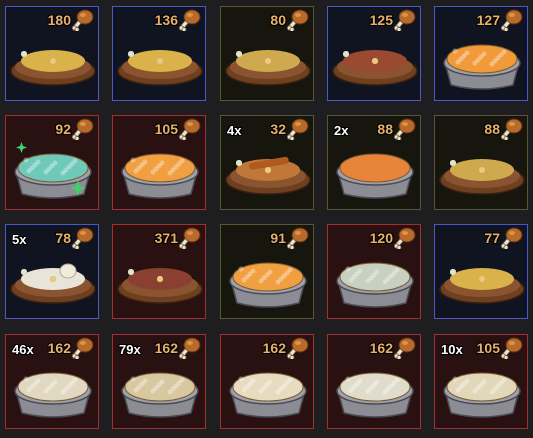 The image size is (533, 438). What do you see at coordinates (381, 238) in the screenshot?
I see `item-price: 120` at bounding box center [381, 238].